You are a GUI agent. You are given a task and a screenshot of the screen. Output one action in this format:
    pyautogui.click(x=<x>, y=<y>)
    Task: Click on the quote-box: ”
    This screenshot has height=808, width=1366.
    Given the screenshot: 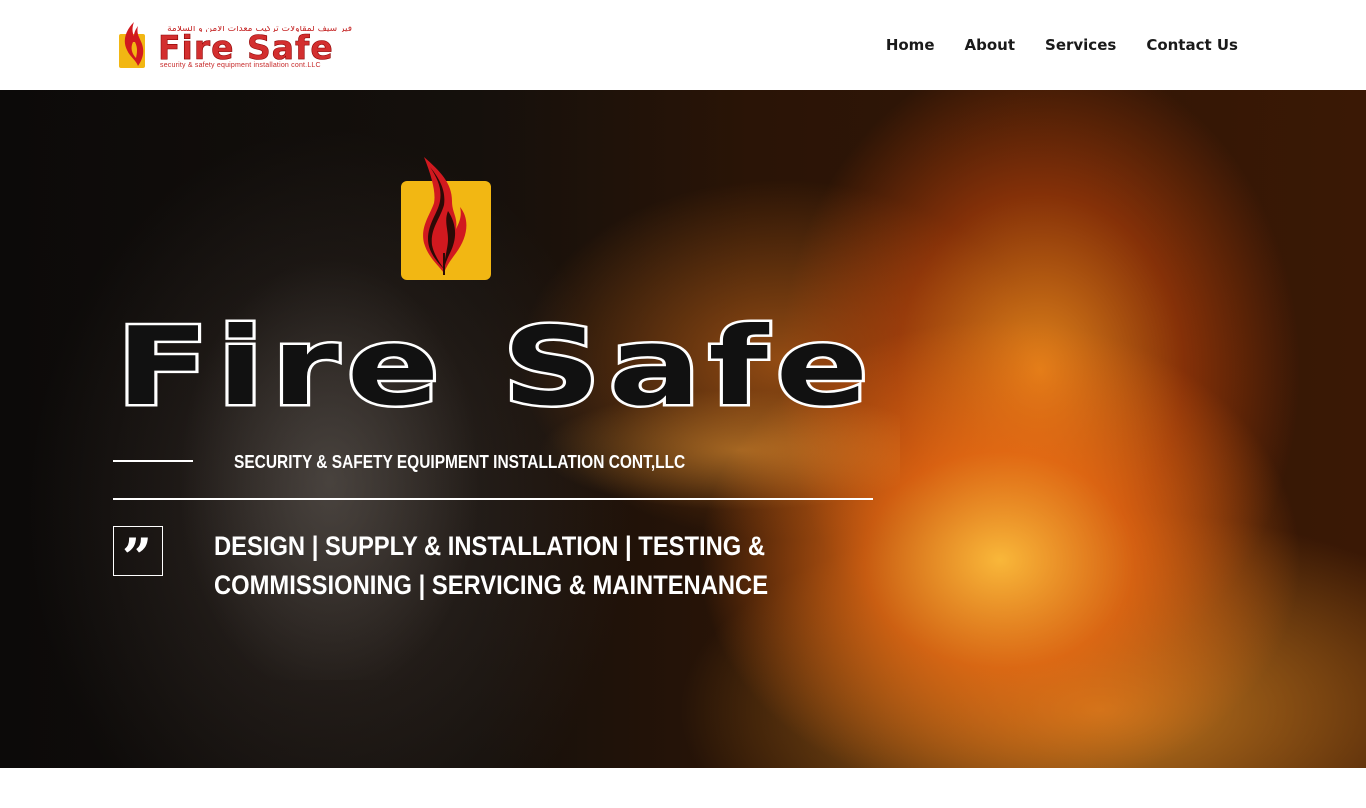 What is the action you would take?
    pyautogui.click(x=138, y=555)
    